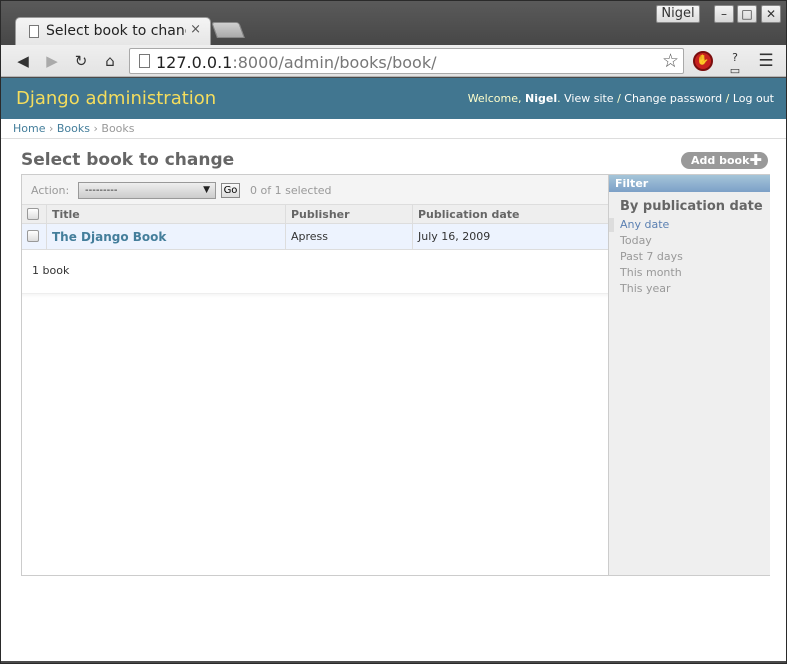 The height and width of the screenshot is (664, 787). I want to click on home-icon: ⌂, so click(110, 61).